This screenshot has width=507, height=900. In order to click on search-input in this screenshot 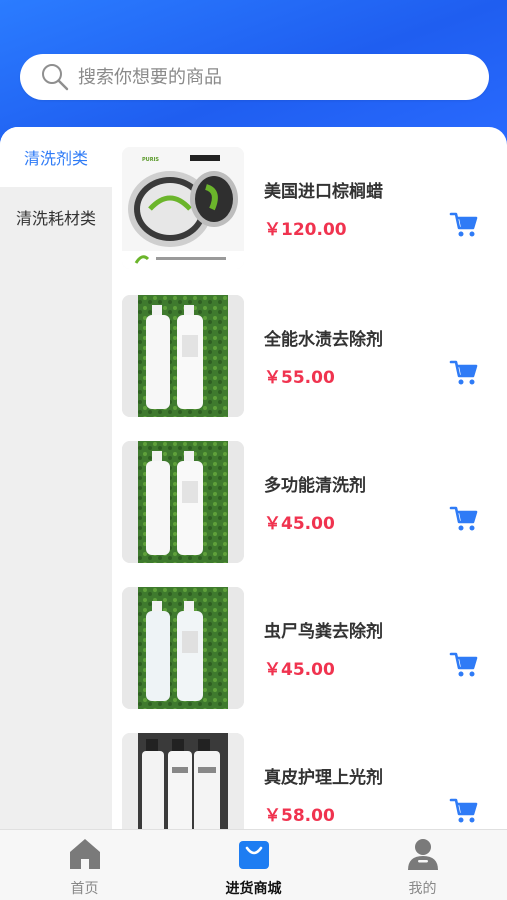, I will do `click(258, 77)`.